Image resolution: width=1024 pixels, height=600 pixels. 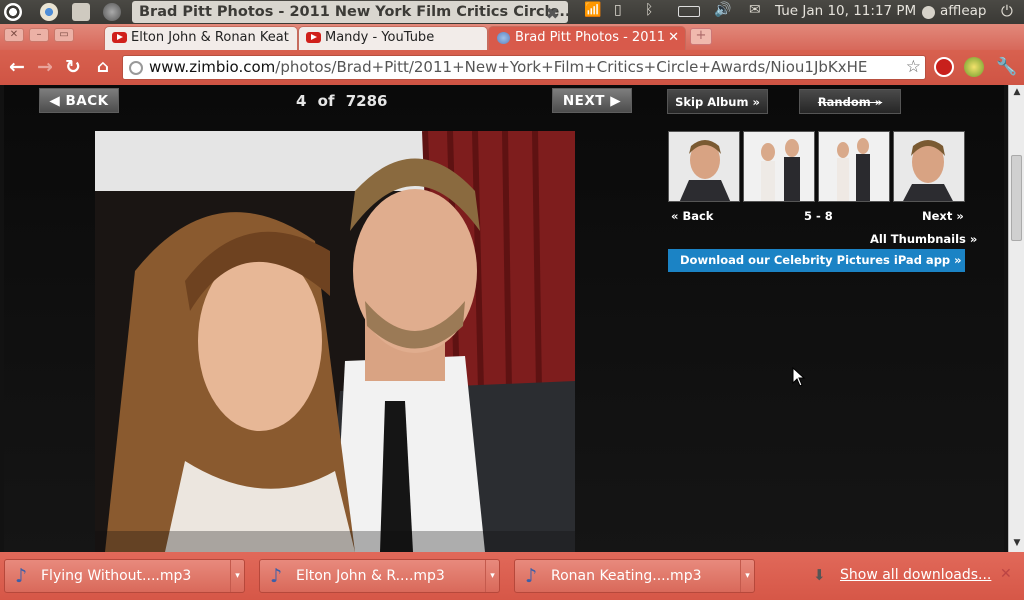 What do you see at coordinates (937, 216) in the screenshot?
I see `thumbnails-next-label: Next` at bounding box center [937, 216].